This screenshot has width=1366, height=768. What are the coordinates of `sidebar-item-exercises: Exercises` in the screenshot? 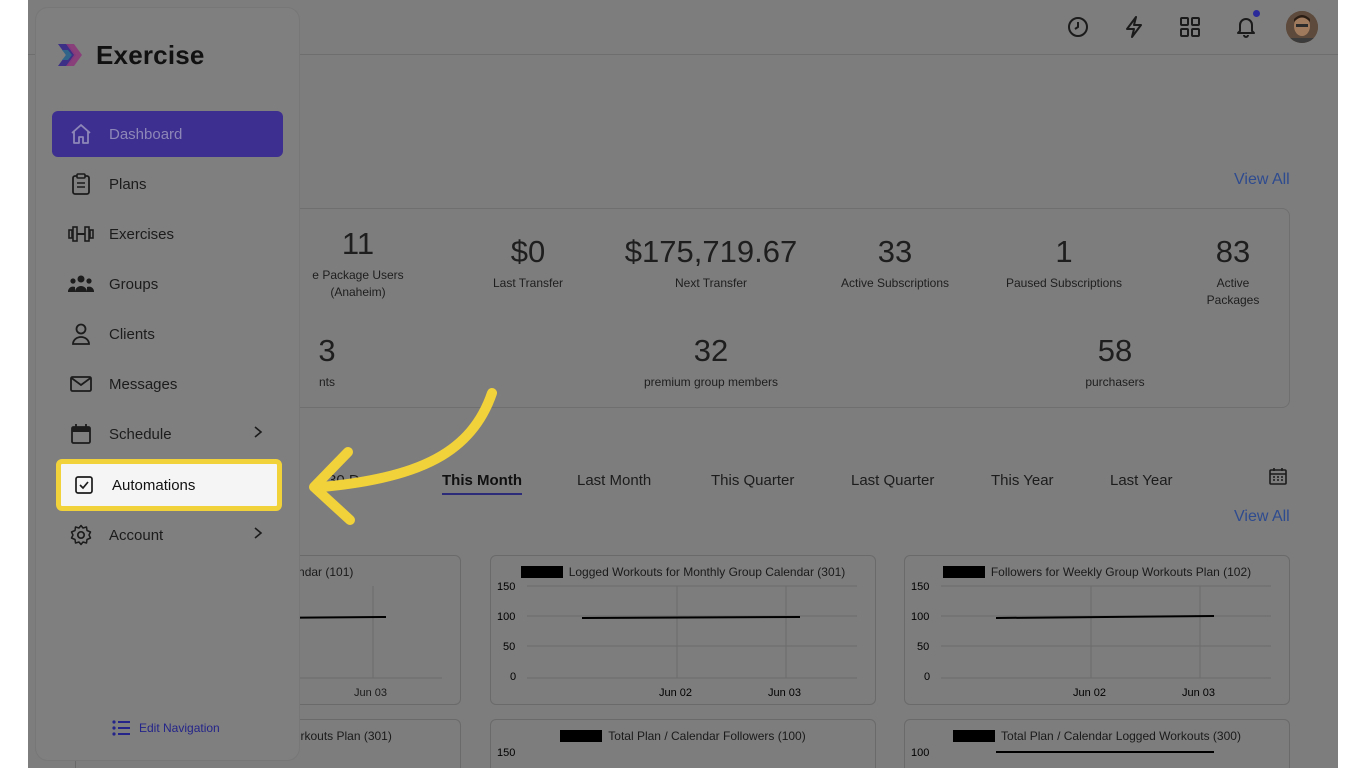 It's located at (167, 234).